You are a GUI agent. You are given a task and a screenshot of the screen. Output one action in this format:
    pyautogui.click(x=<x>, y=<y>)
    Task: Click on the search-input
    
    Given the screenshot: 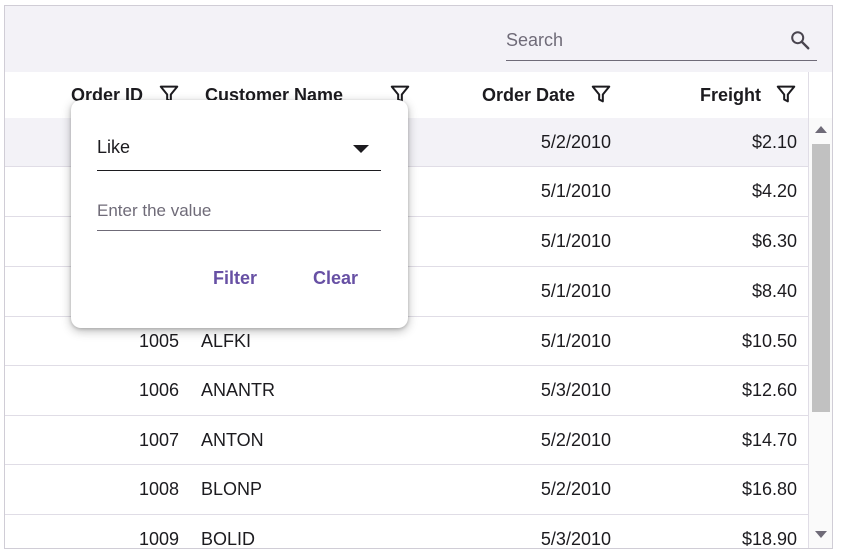 What is the action you would take?
    pyautogui.click(x=641, y=40)
    